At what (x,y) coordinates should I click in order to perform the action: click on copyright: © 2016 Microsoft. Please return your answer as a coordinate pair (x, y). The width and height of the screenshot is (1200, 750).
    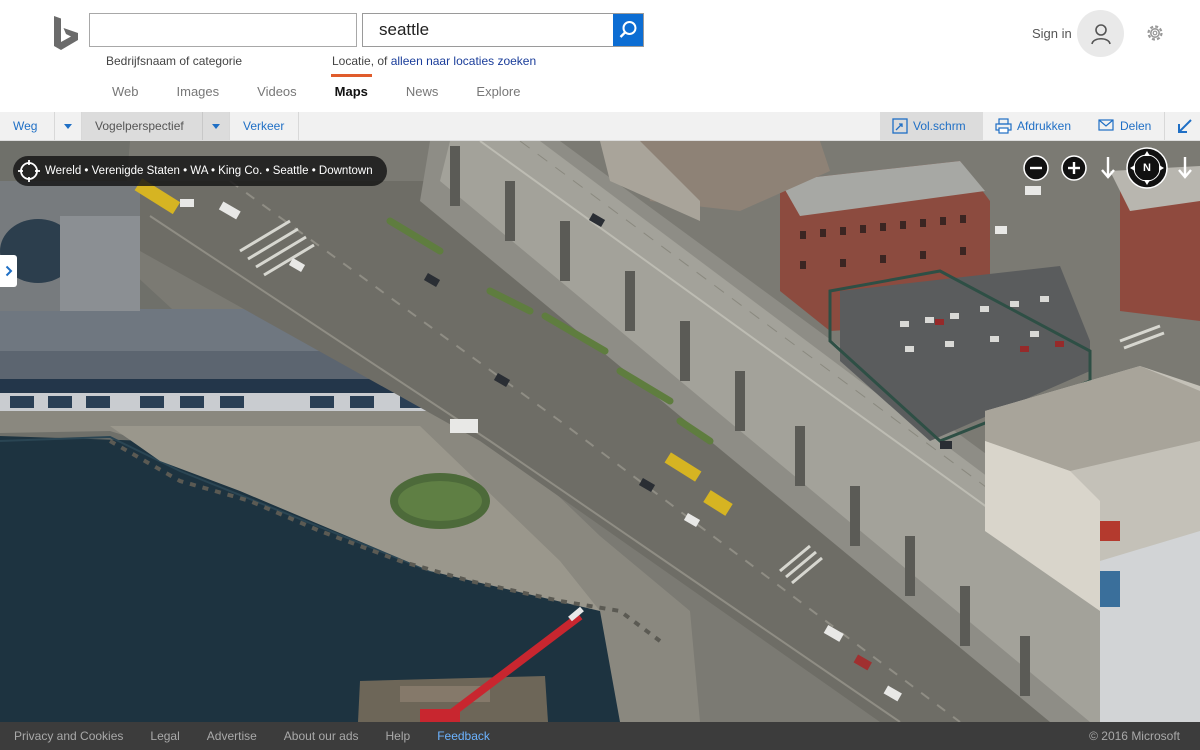
    Looking at the image, I should click on (1134, 736).